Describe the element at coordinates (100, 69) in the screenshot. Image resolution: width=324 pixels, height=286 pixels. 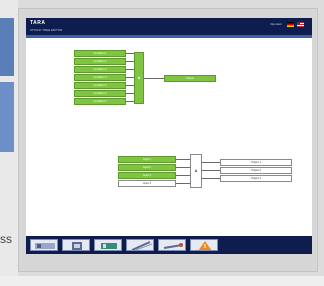
I see `tree1-input-node: Condition 3` at that location.